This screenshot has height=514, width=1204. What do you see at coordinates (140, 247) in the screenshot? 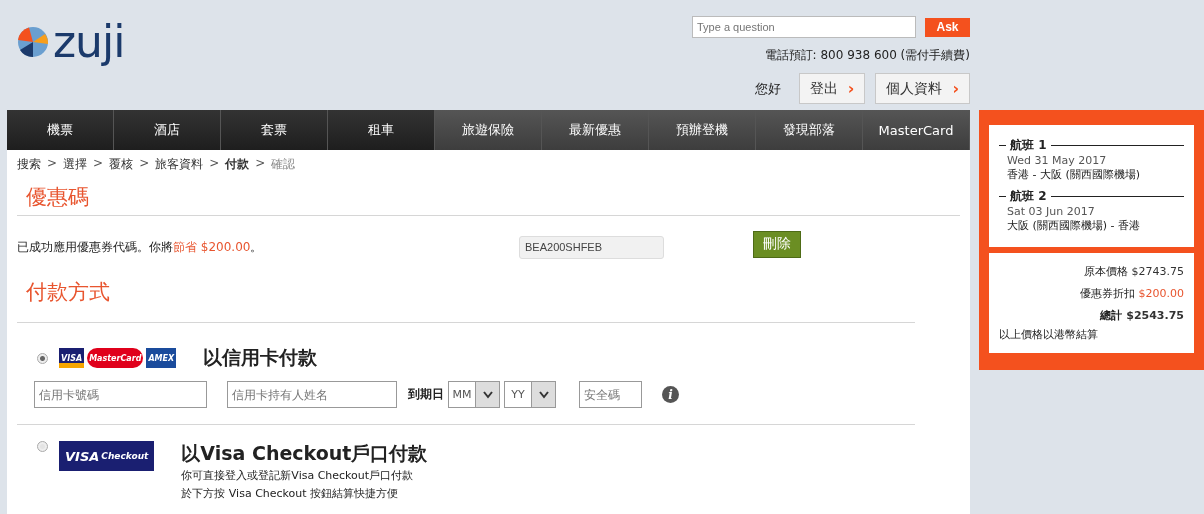
I see `promo-message: 已成功應用優惠券代碼。你將節省 $200.00。` at bounding box center [140, 247].